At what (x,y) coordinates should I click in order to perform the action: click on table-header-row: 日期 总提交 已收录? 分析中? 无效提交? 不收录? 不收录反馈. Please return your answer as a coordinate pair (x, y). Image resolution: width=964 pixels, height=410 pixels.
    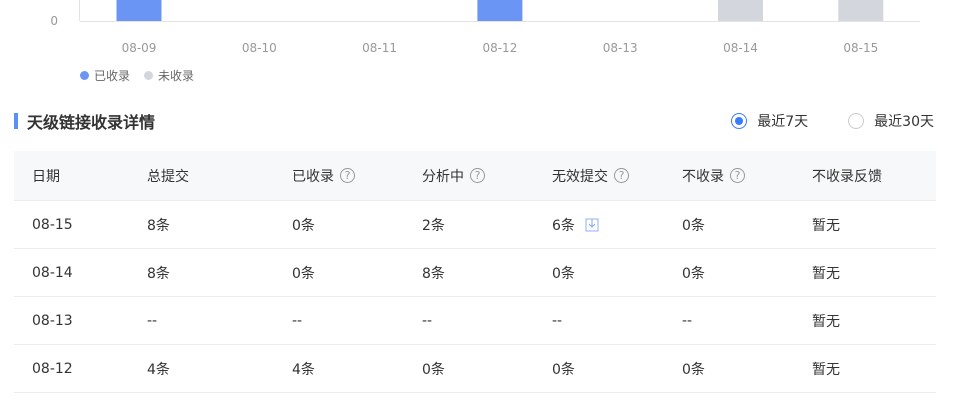
    Looking at the image, I should click on (475, 176).